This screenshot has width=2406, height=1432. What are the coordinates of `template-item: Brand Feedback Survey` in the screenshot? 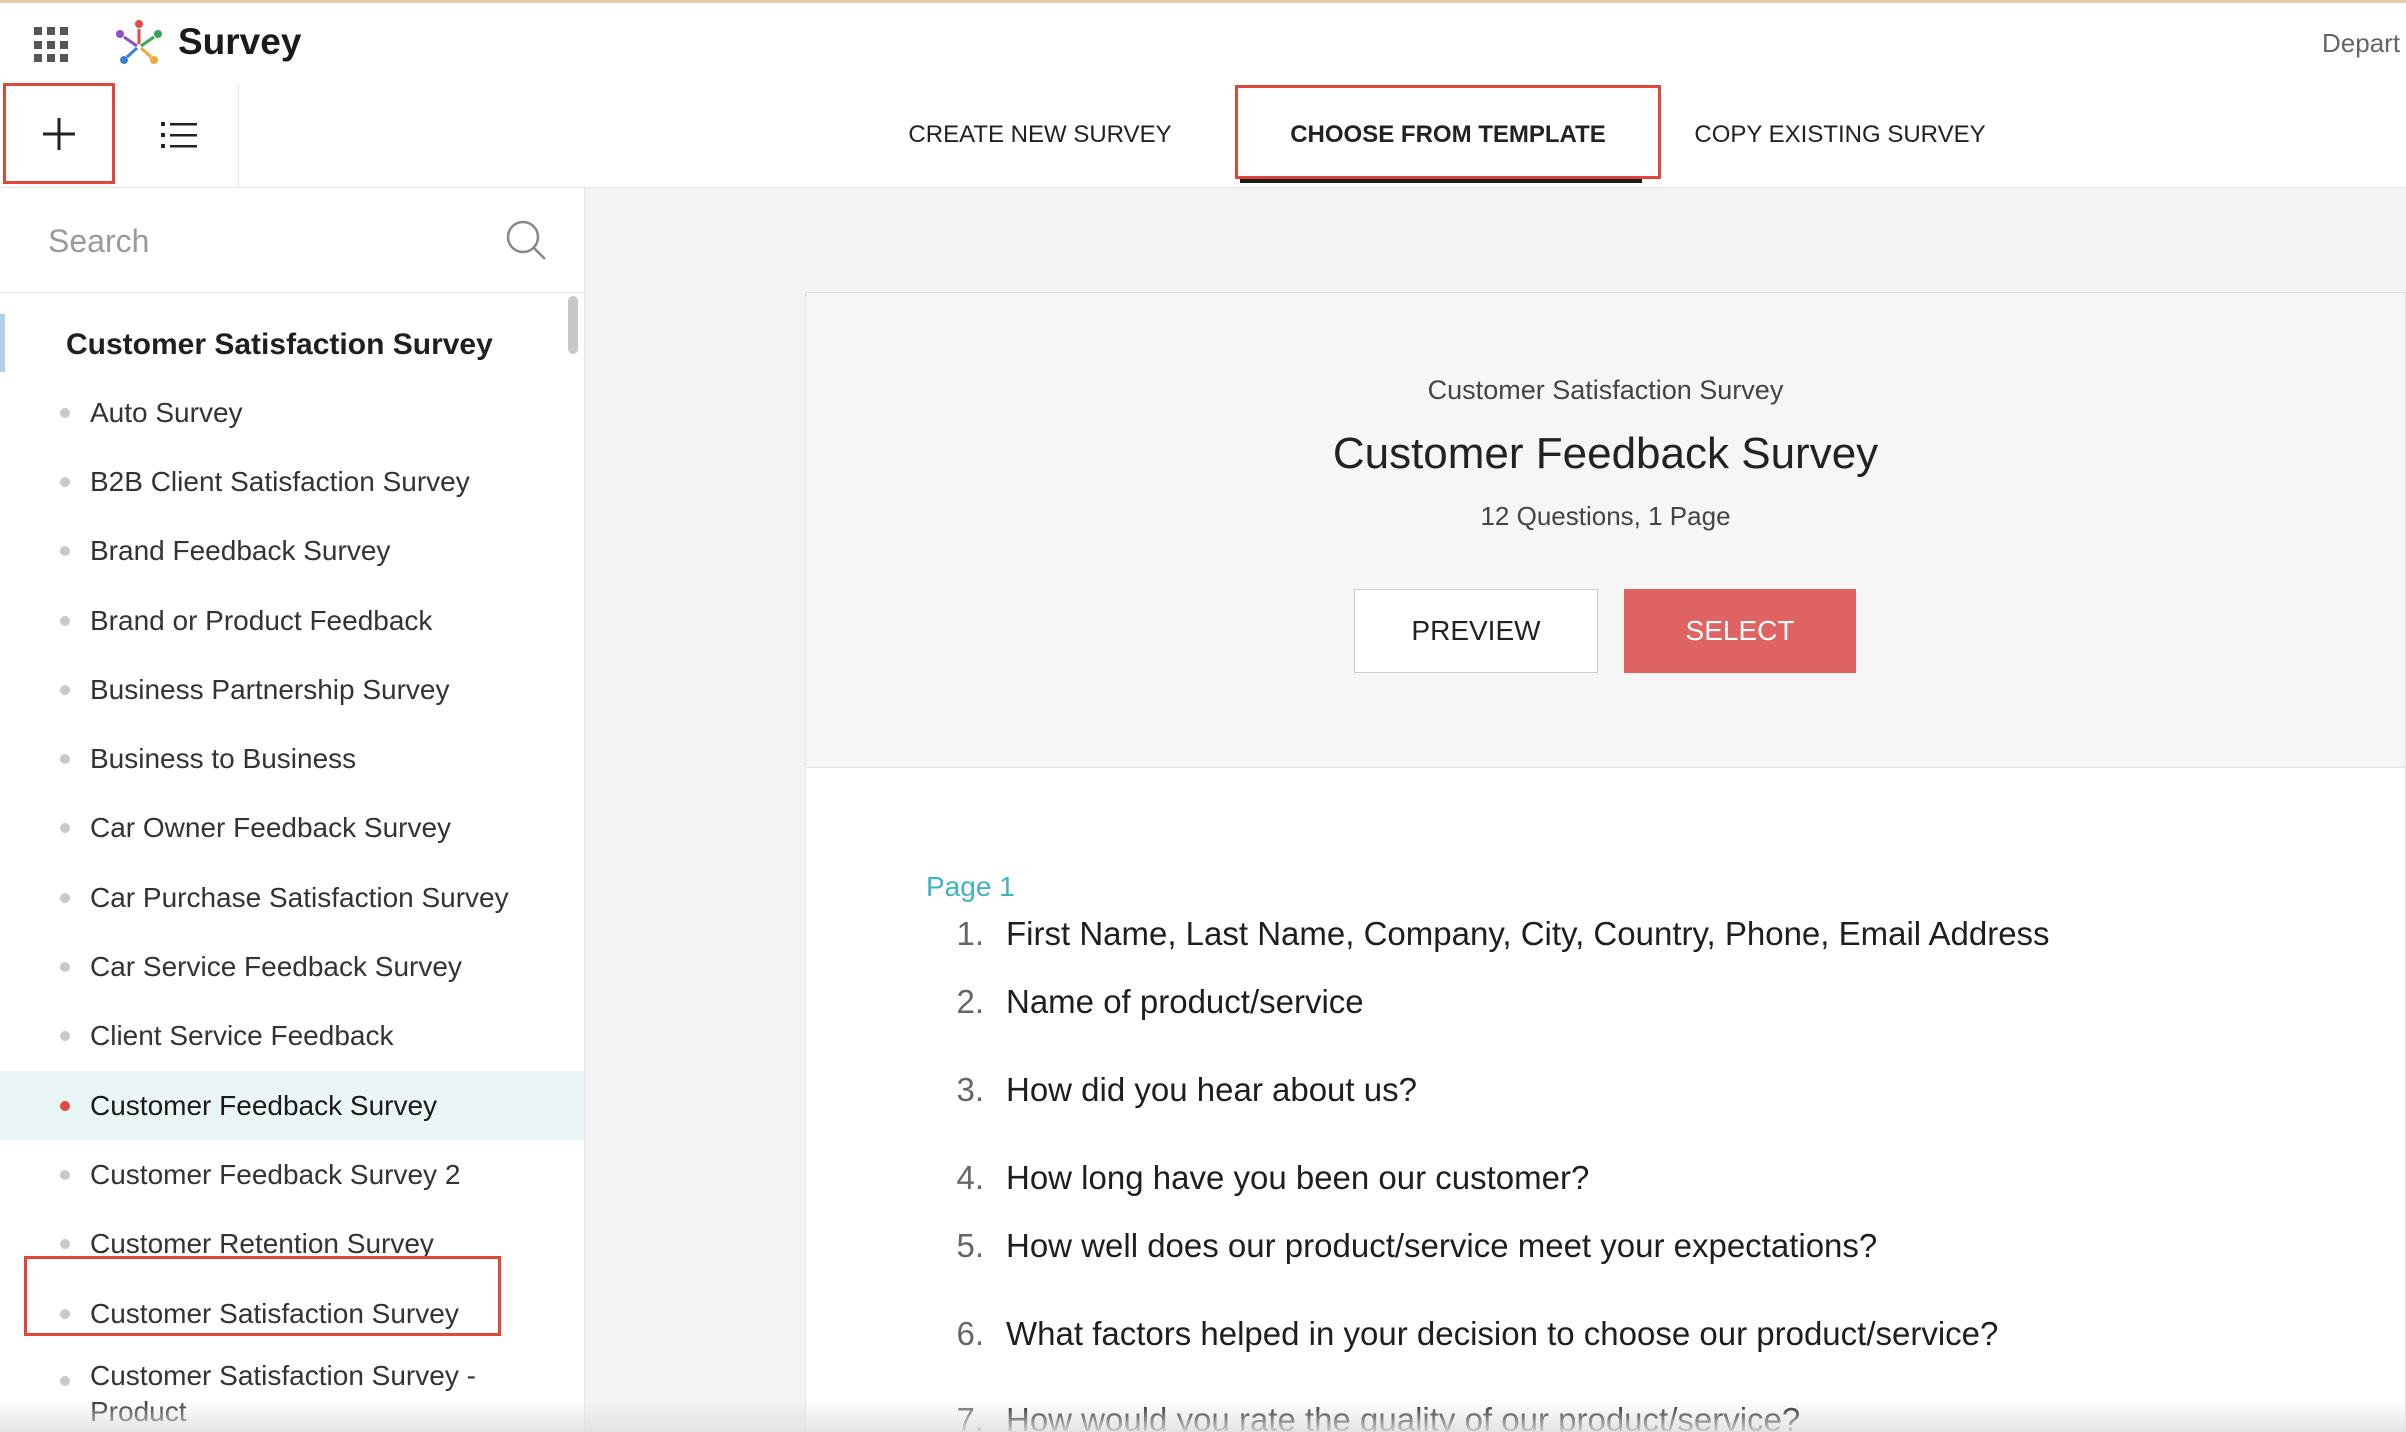 It's located at (292, 551).